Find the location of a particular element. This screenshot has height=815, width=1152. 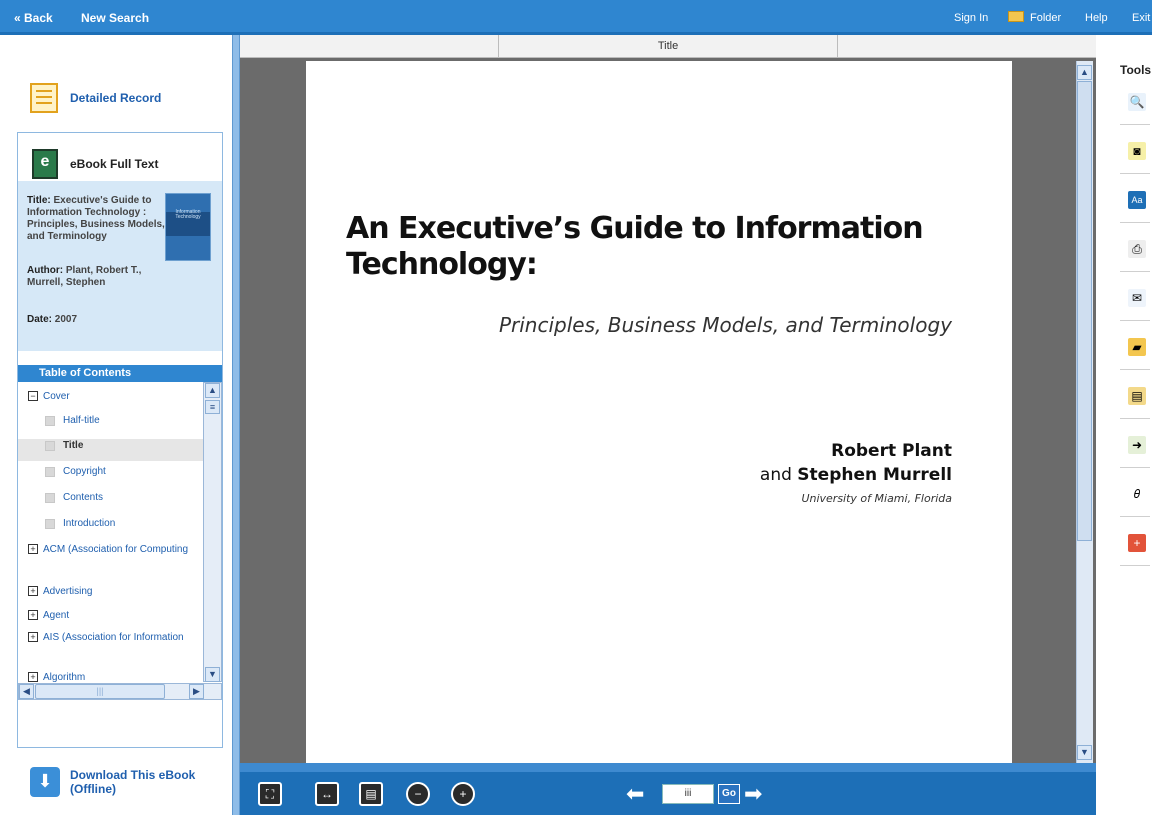

toc-item: + ACM (Association for Computing is located at coordinates (110, 556).